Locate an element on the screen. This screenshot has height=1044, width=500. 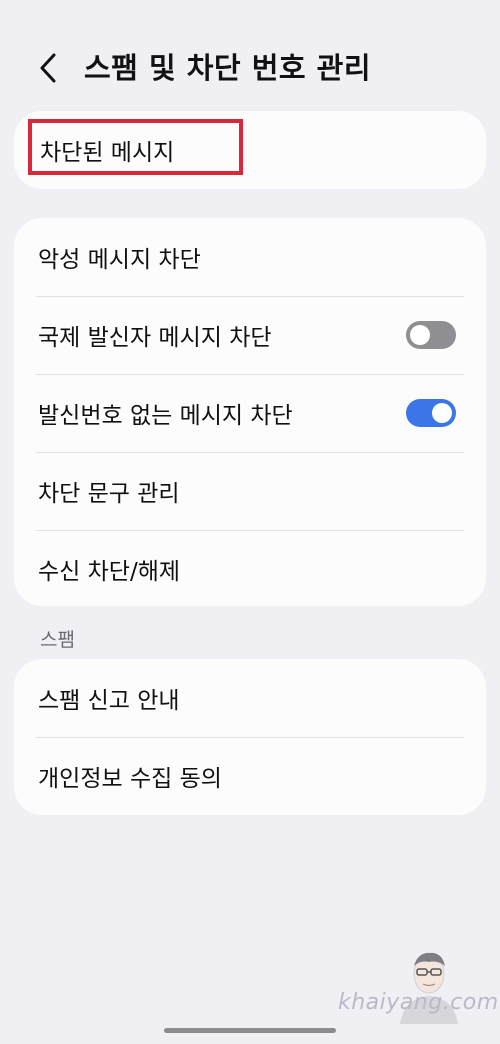
international-sender-toggle is located at coordinates (431, 335).